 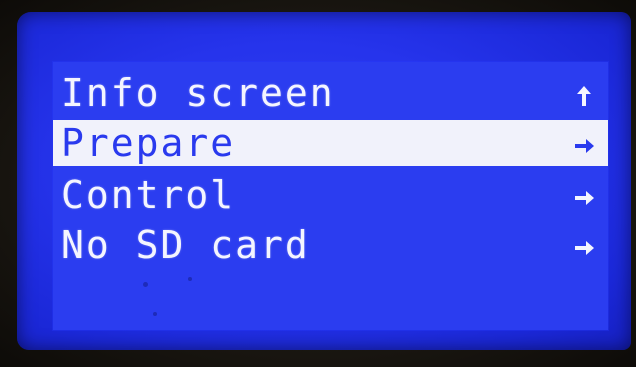 What do you see at coordinates (330, 143) in the screenshot?
I see `menu-item-prepare: Prepare` at bounding box center [330, 143].